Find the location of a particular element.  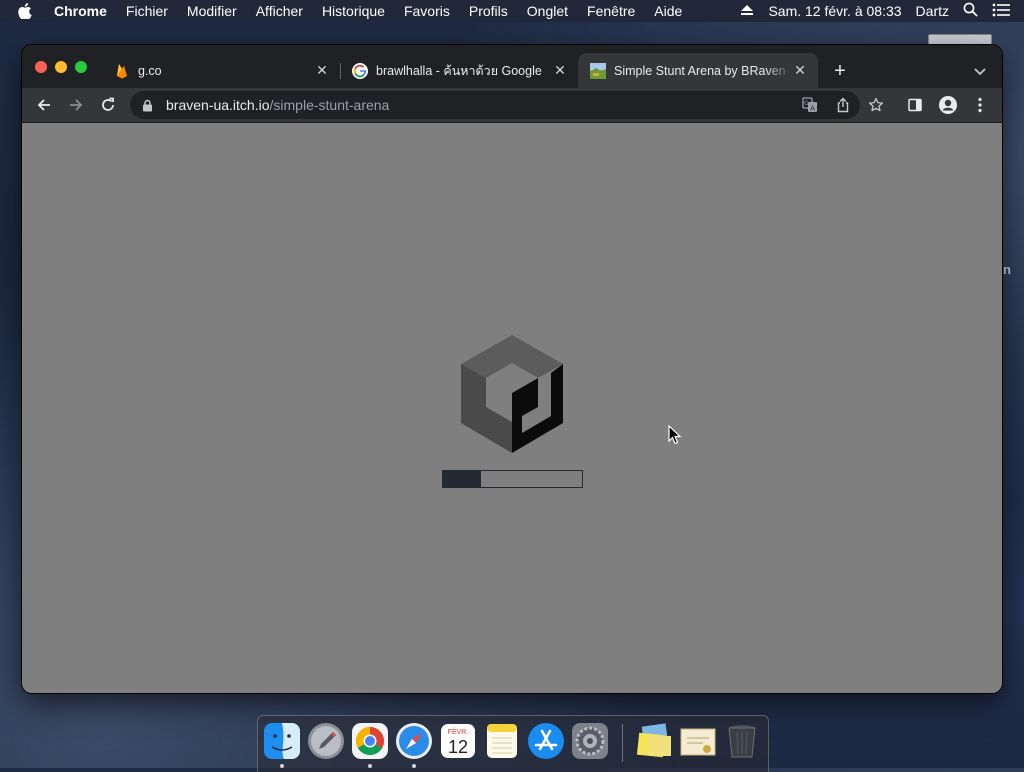

svg-text: G is located at coordinates (806, 103).